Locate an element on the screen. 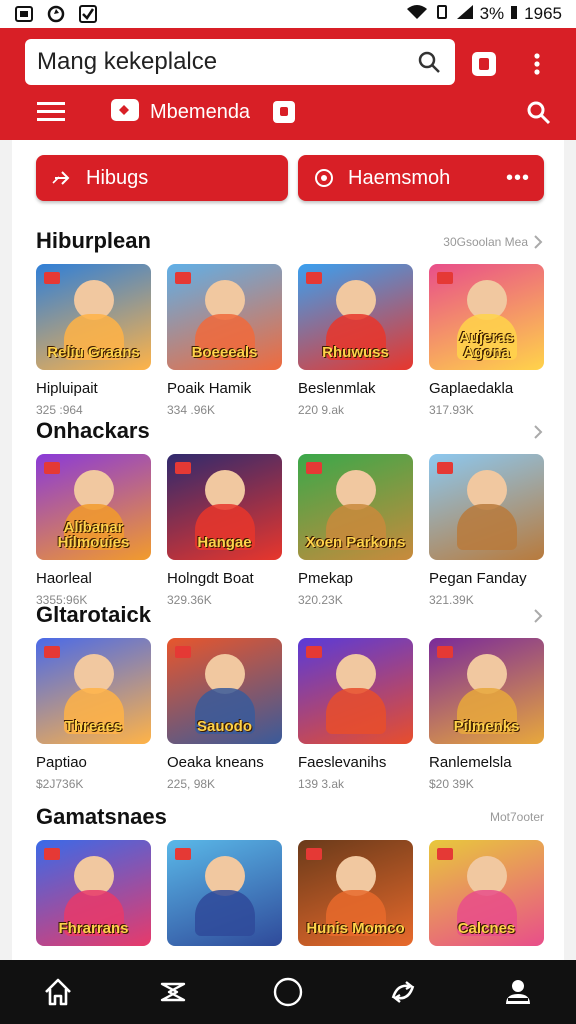 The height and width of the screenshot is (1024, 576). chip-haemsmoh: Haemsmoh ••• is located at coordinates (421, 178).